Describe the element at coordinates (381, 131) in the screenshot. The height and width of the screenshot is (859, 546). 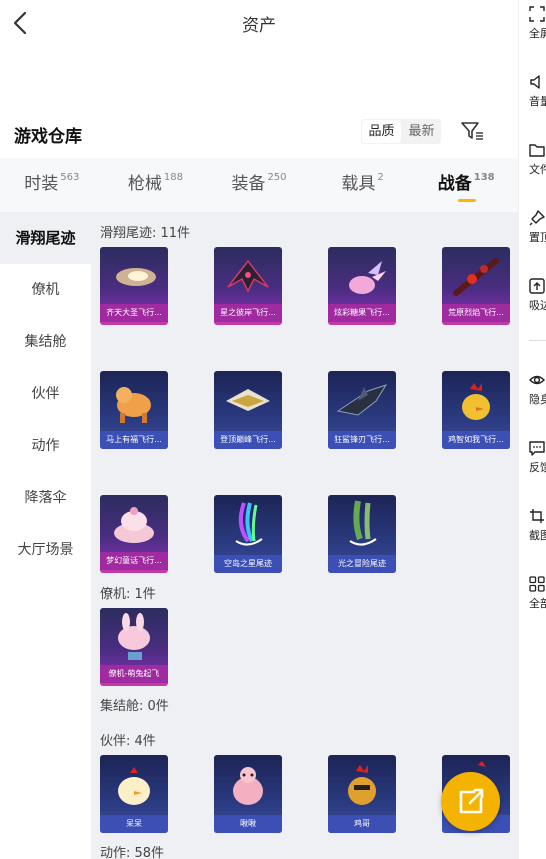
I see `sort-quality-option: 品质` at that location.